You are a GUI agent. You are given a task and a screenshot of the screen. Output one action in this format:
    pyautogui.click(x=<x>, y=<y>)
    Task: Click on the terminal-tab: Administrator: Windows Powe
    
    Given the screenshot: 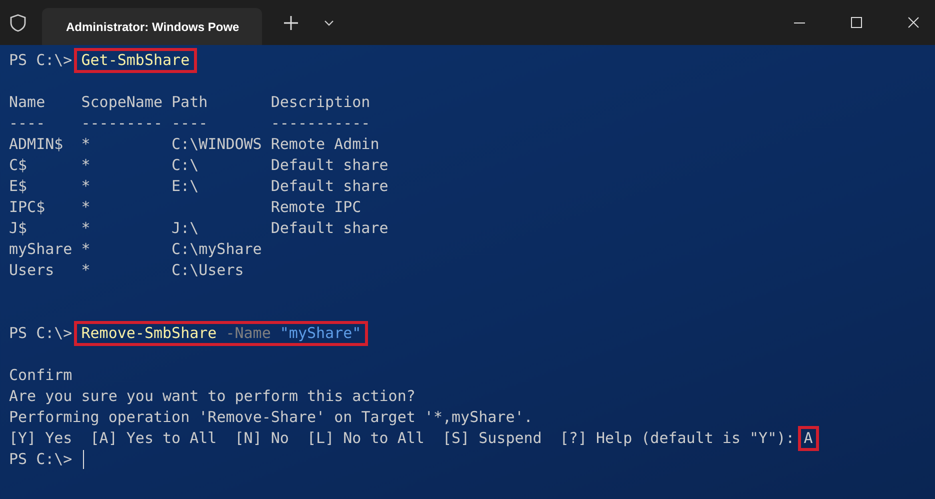 What is the action you would take?
    pyautogui.click(x=152, y=26)
    